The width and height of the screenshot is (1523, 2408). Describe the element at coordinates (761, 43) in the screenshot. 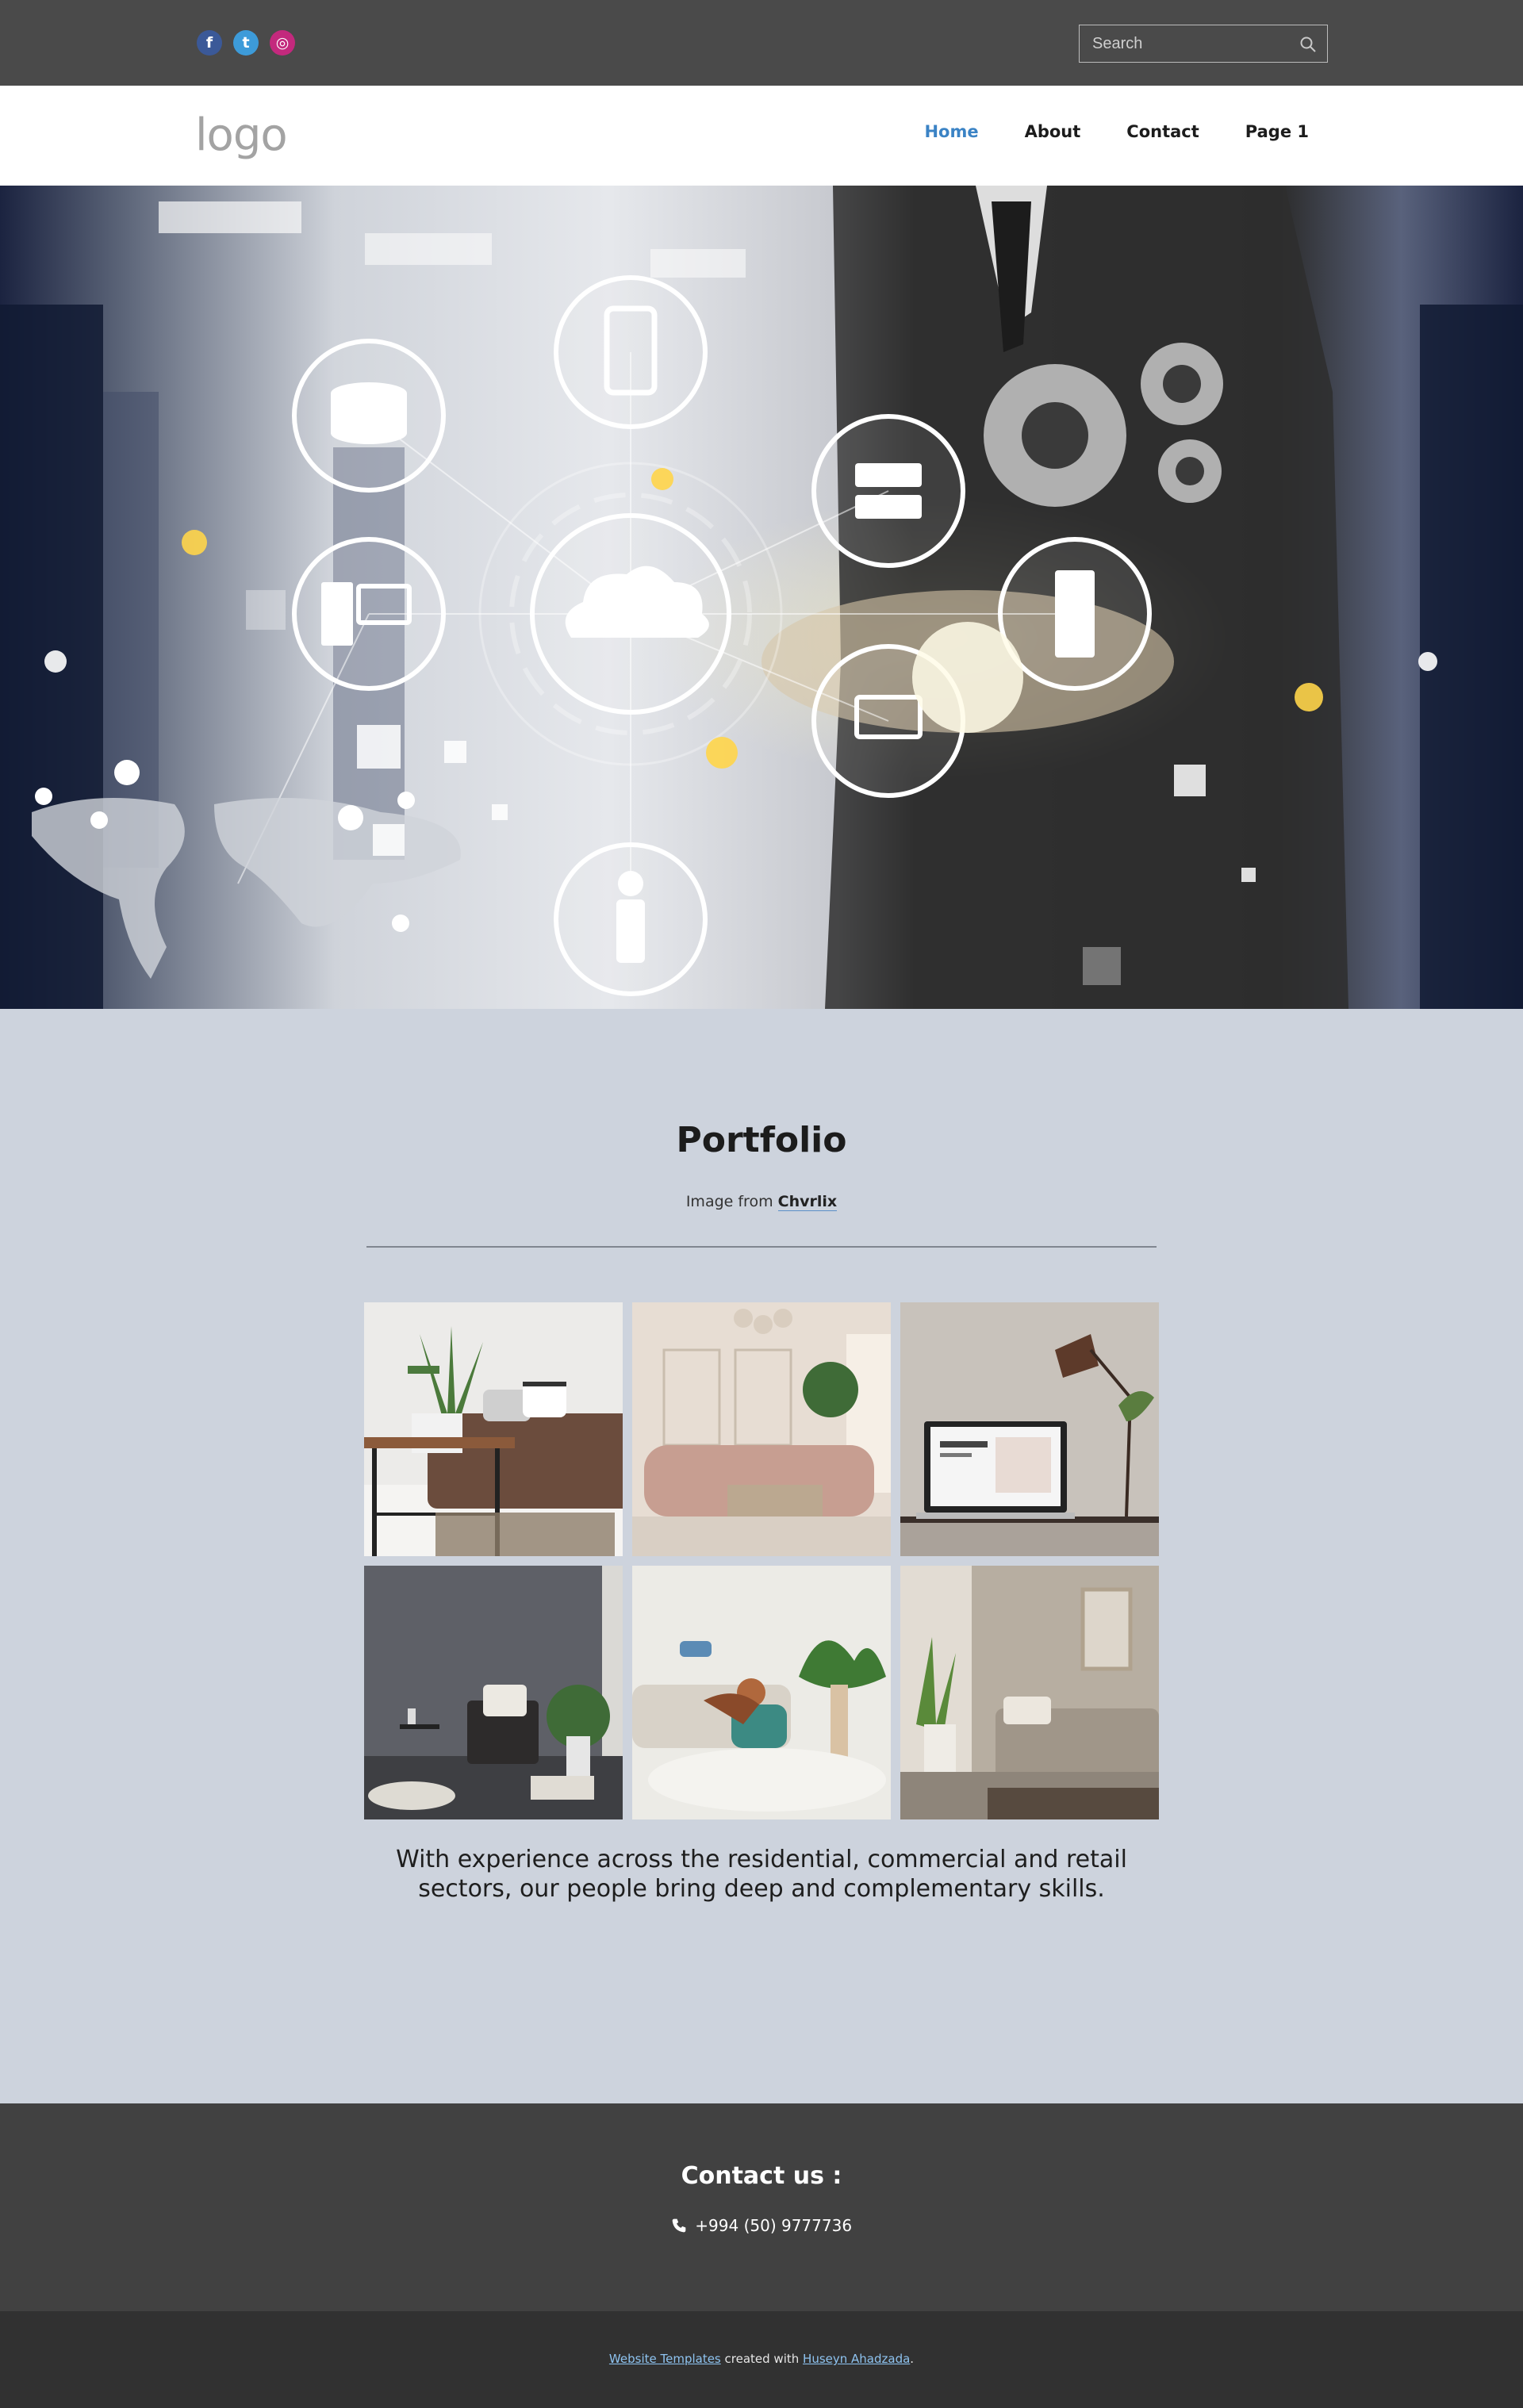

I see `top-bar: f t ◎` at that location.